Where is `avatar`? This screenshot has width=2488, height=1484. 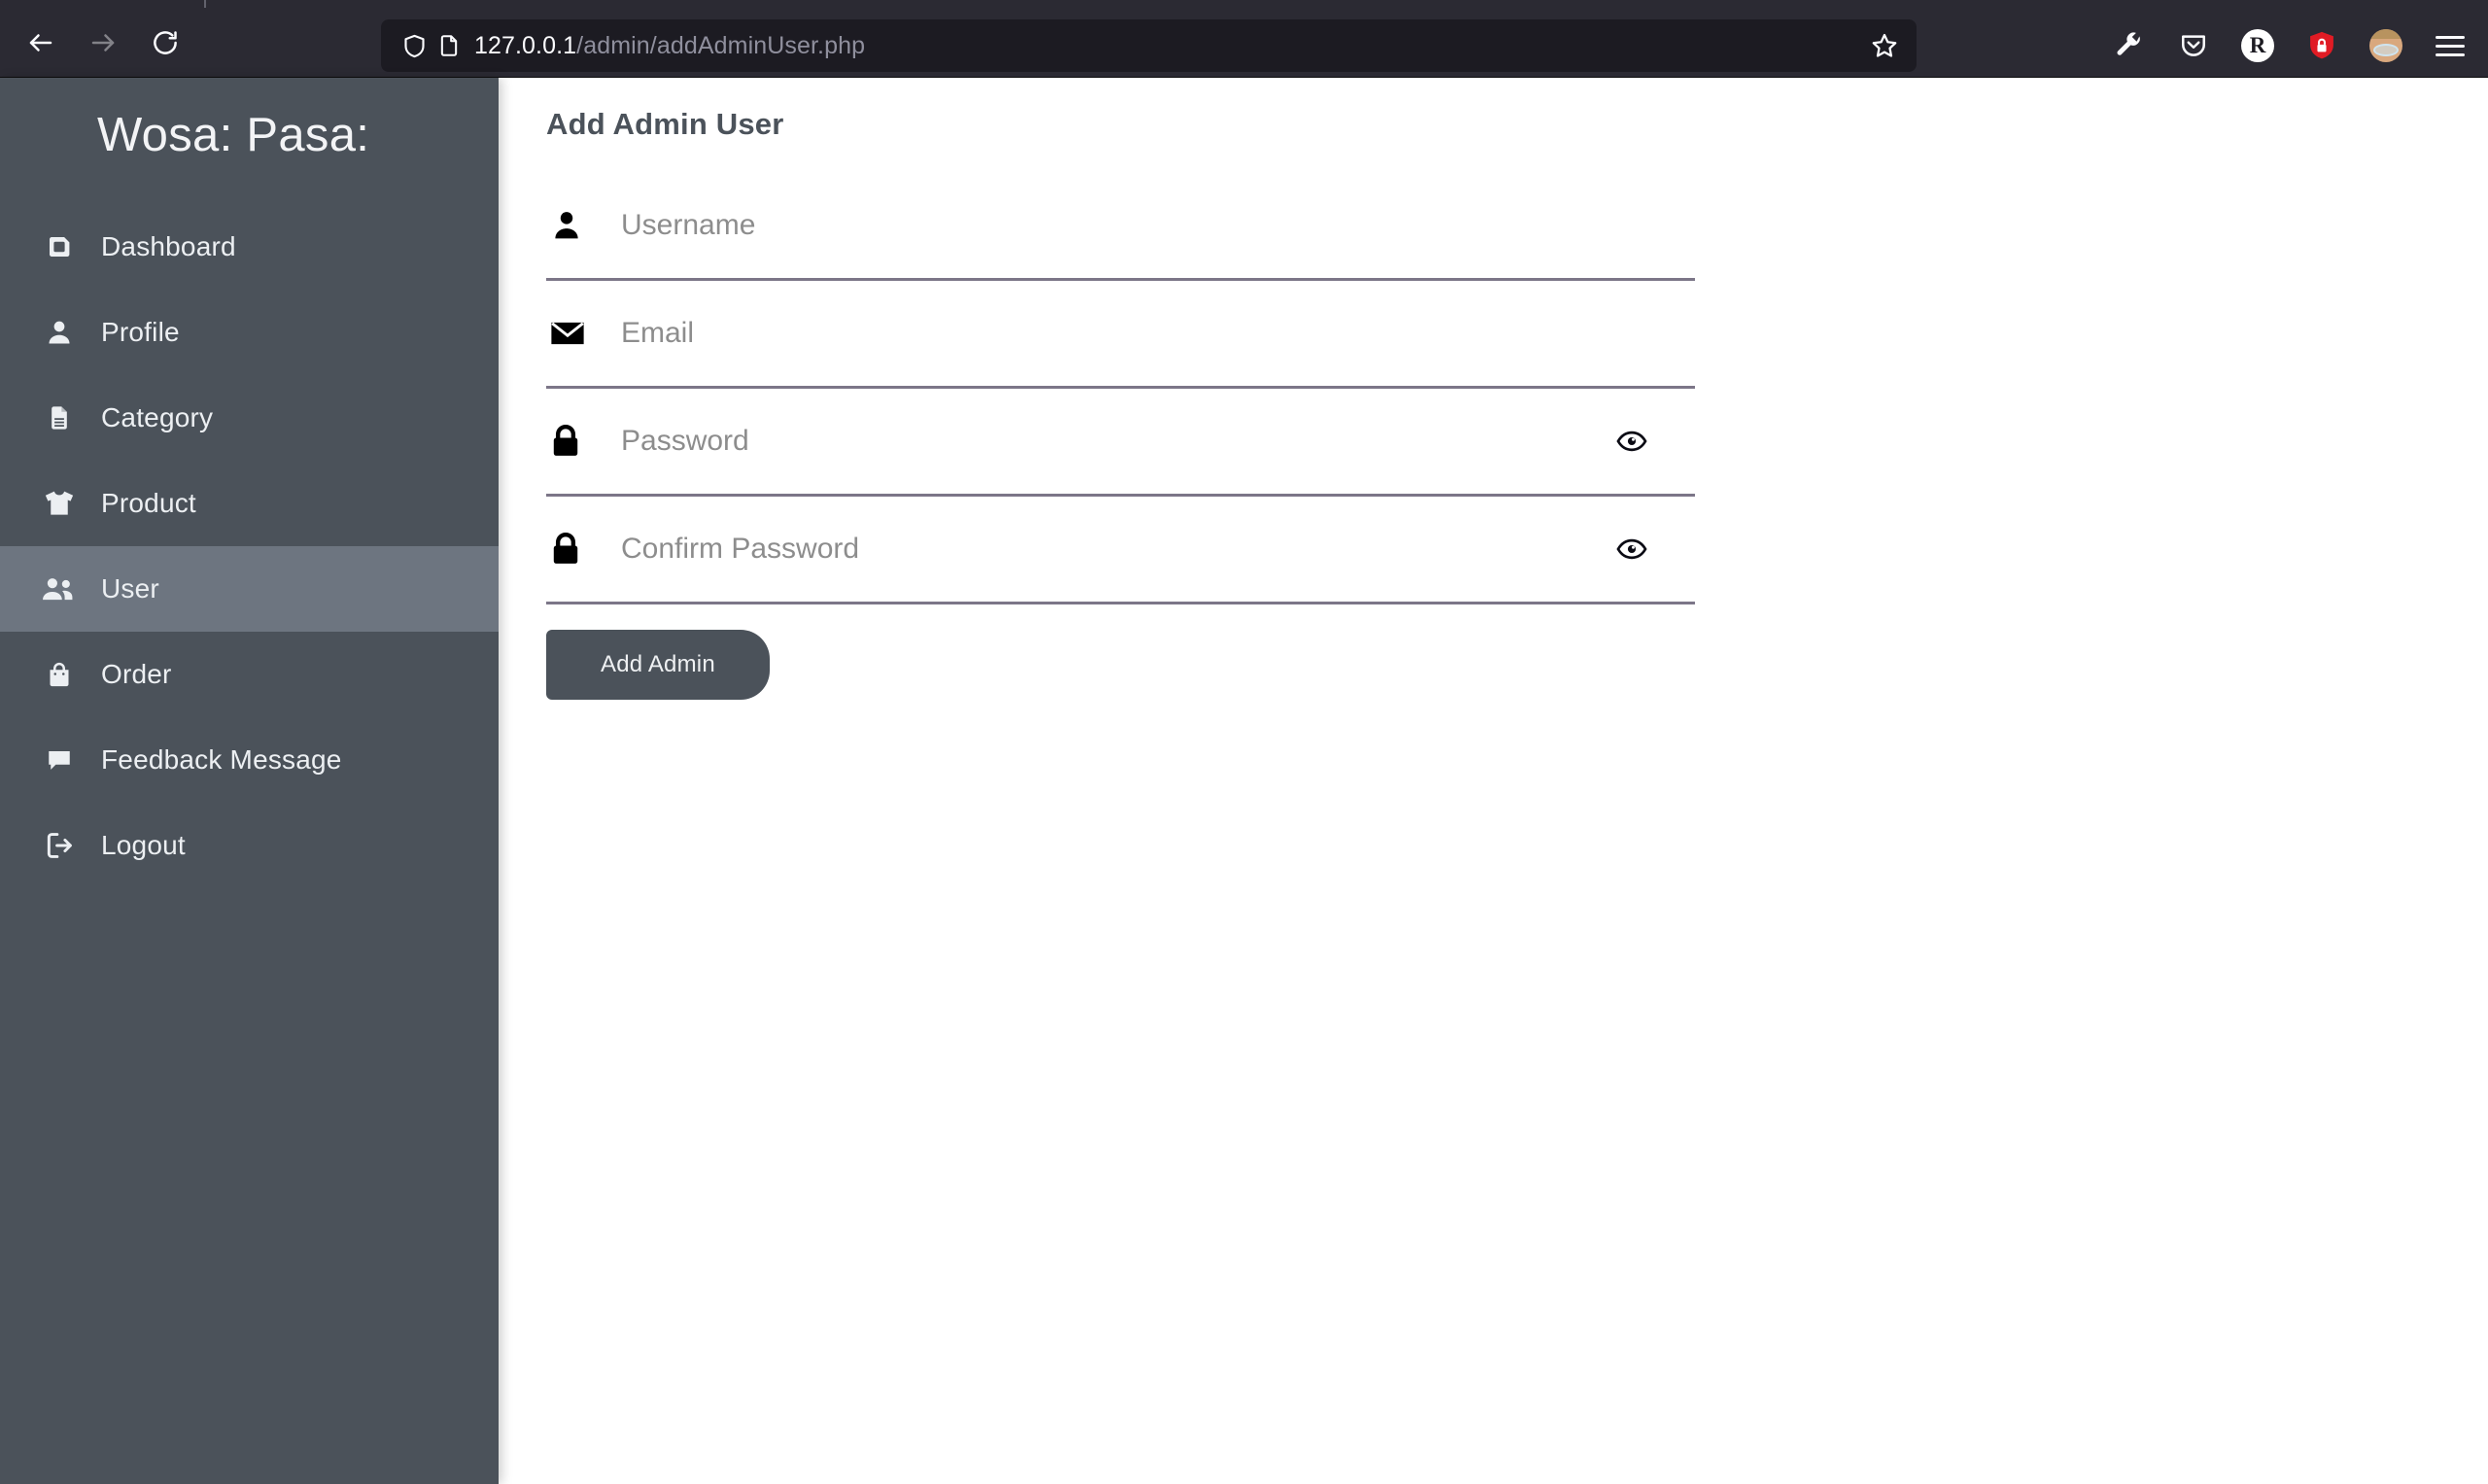
avatar is located at coordinates (2385, 45).